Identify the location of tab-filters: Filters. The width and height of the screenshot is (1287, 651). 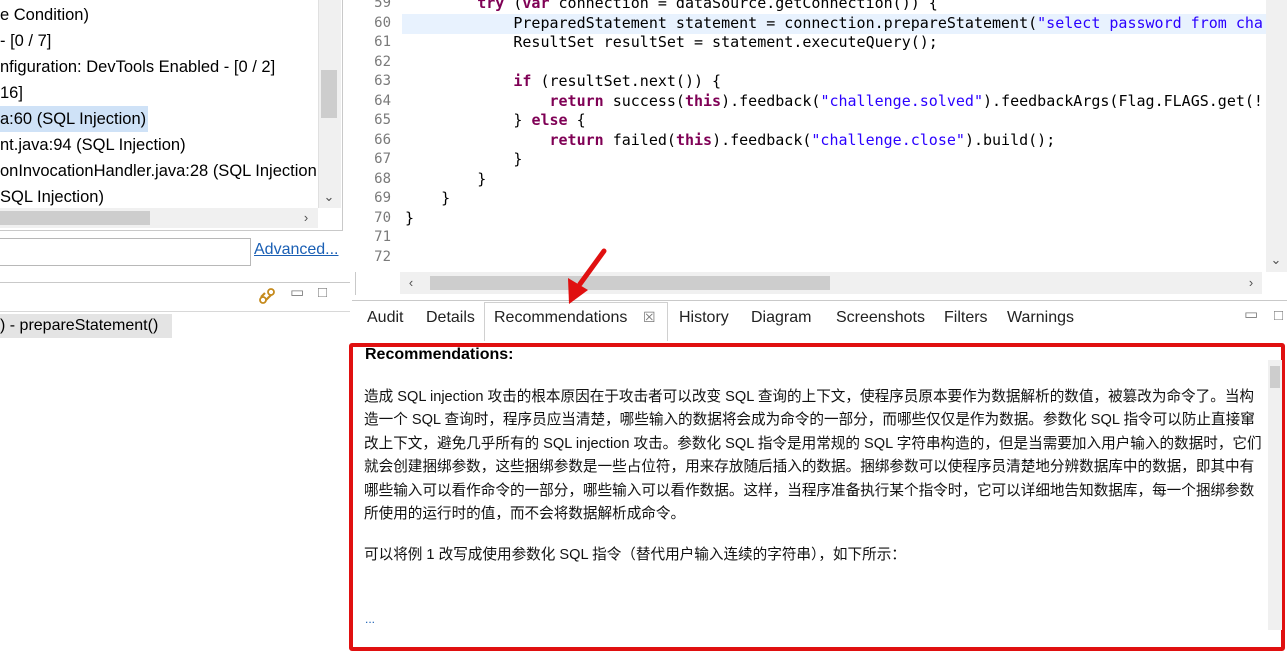
(966, 318).